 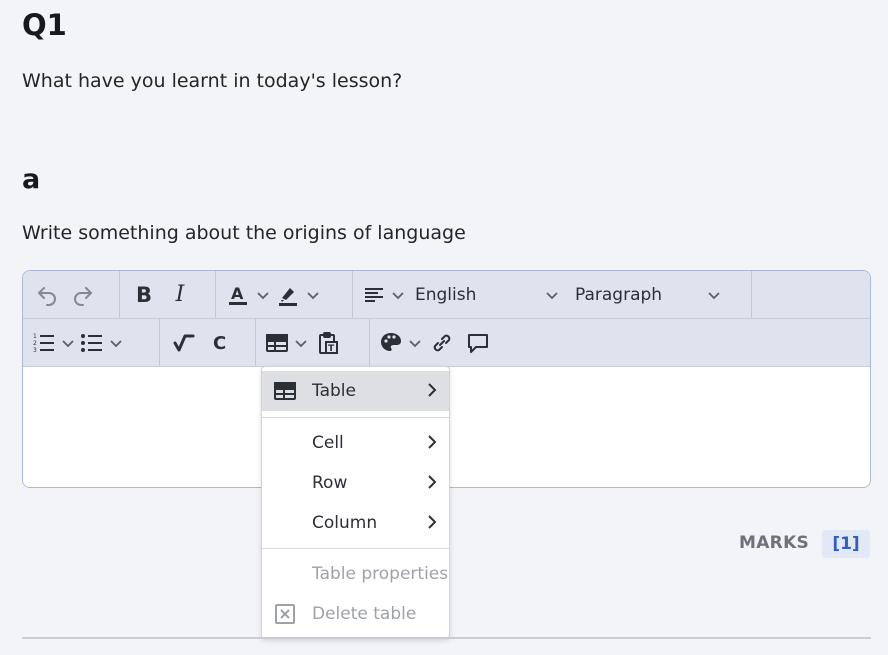 I want to click on svg-text: 1, so click(x=35, y=336).